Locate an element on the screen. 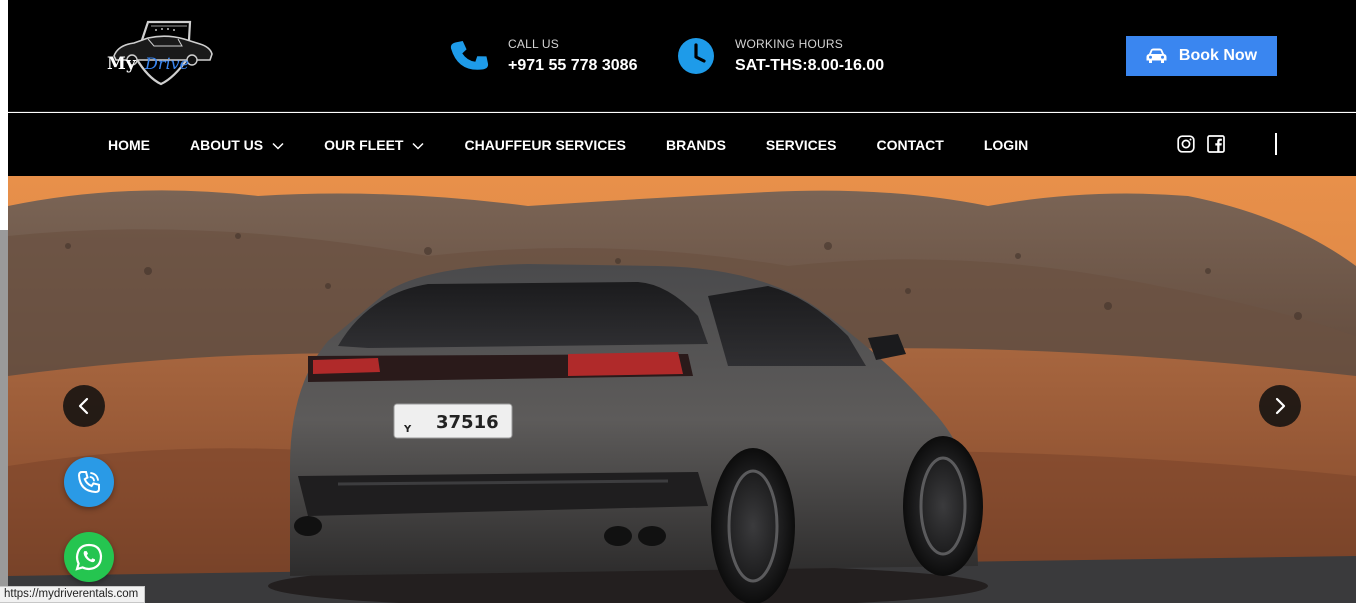 The height and width of the screenshot is (603, 1360). call-us-label: CALL US is located at coordinates (533, 44).